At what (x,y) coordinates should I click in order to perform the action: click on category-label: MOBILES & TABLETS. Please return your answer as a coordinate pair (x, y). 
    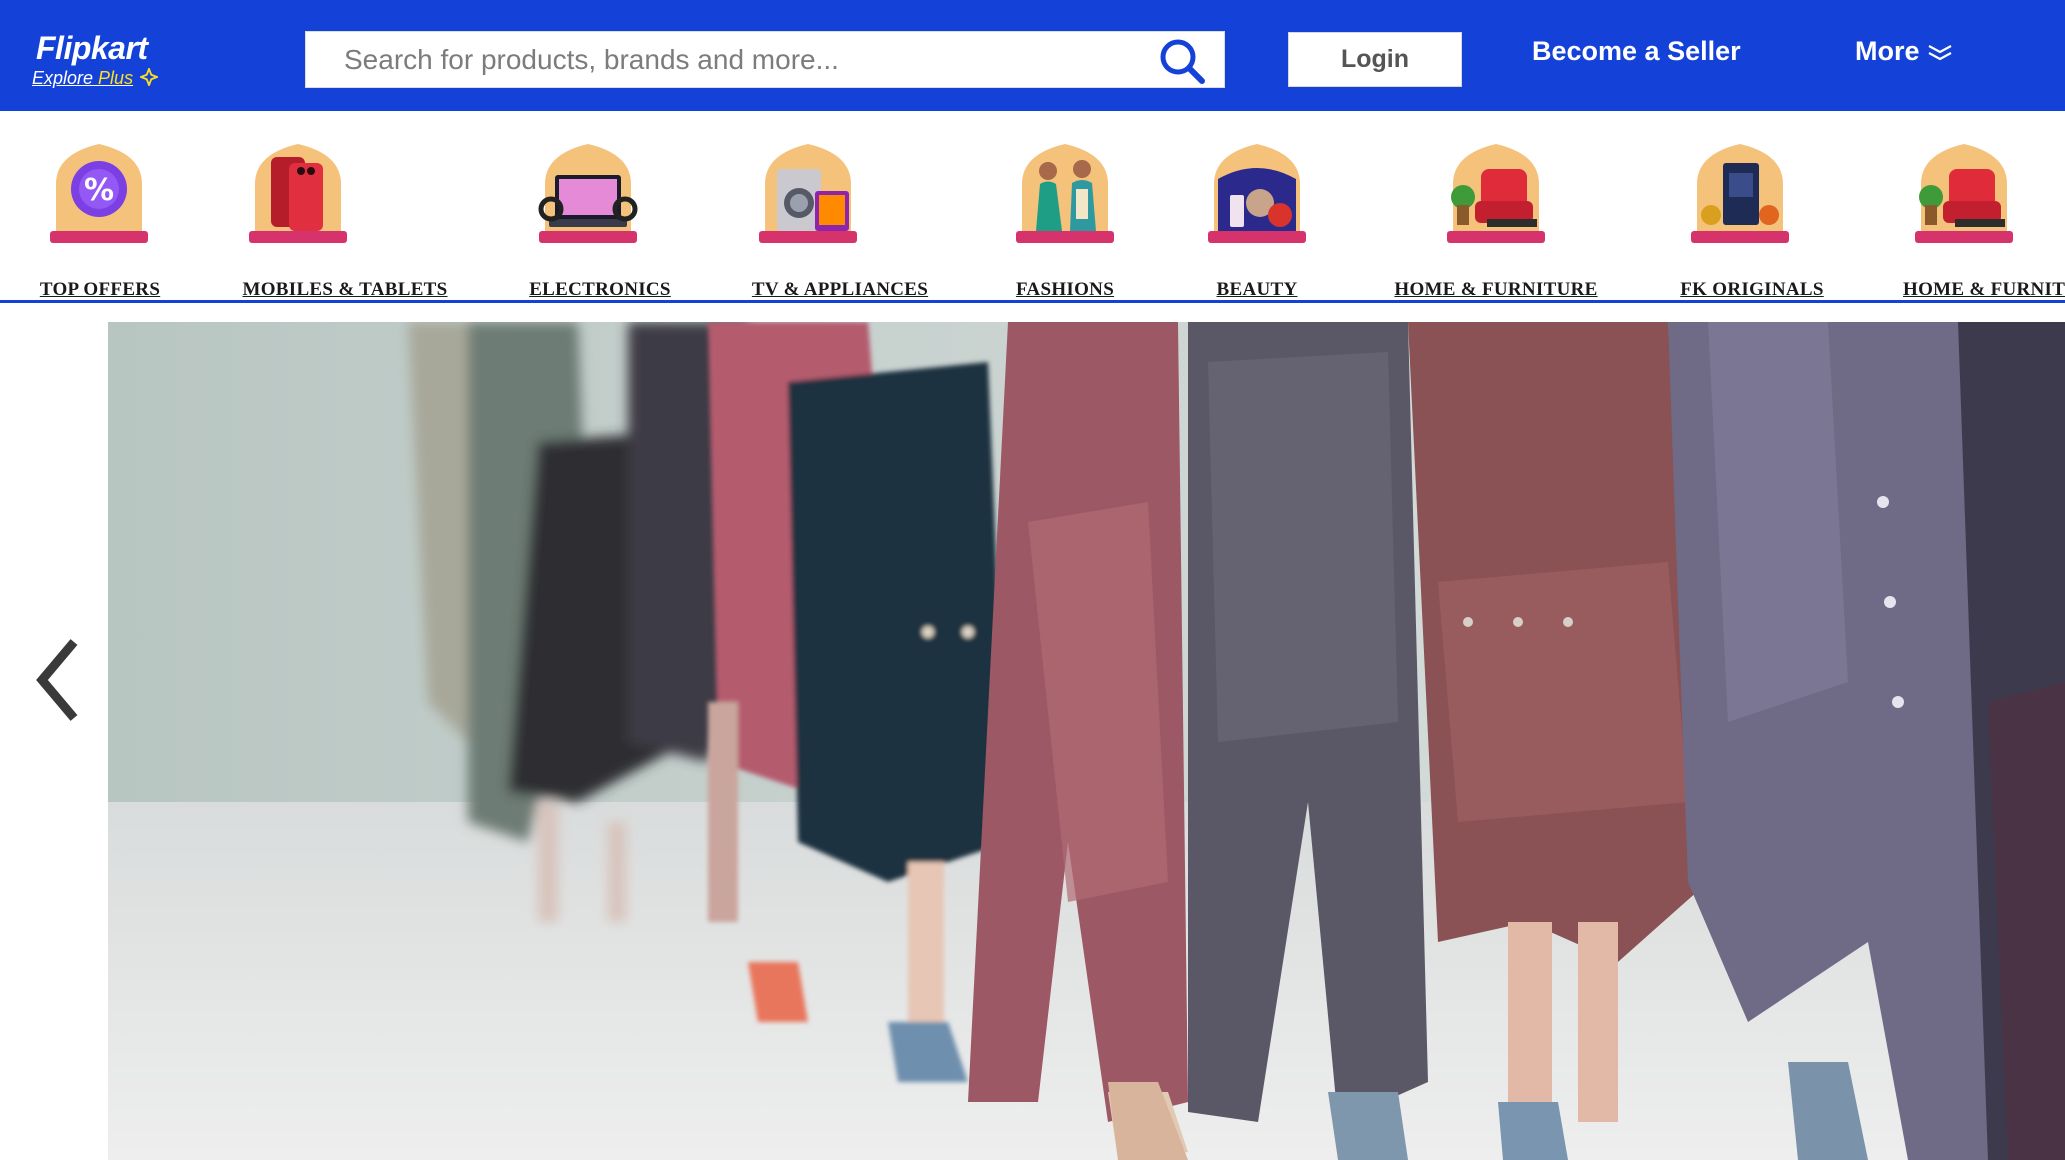
    Looking at the image, I should click on (345, 289).